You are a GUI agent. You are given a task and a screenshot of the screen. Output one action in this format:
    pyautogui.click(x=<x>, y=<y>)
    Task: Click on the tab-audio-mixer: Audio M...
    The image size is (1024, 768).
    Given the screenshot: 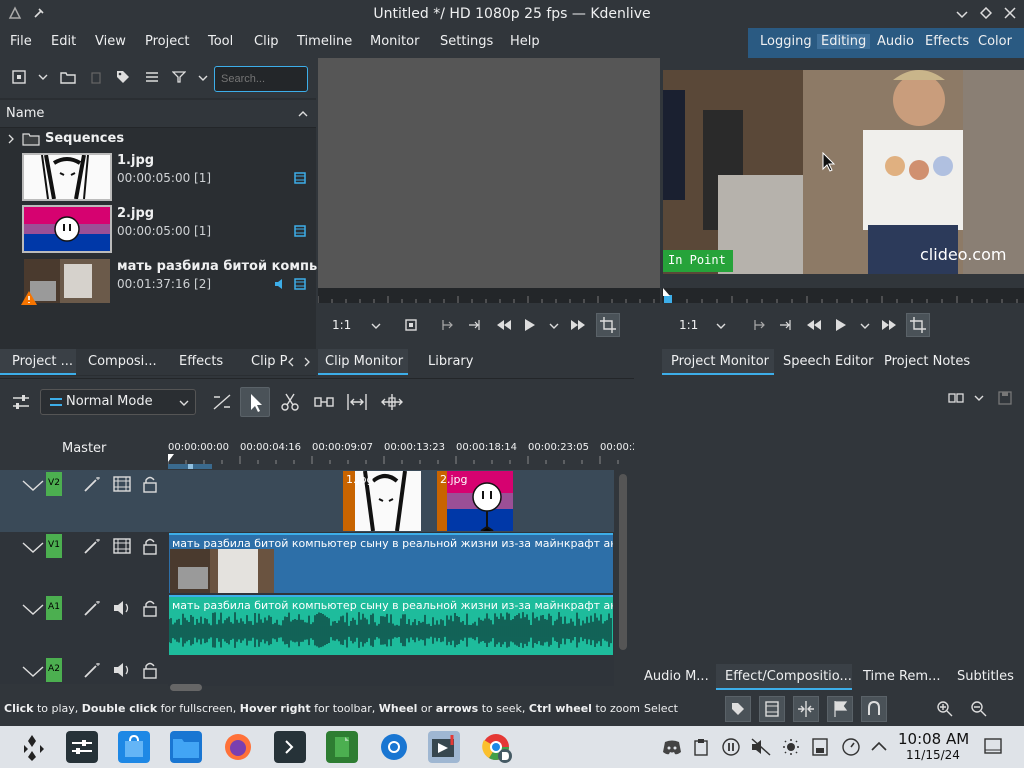 What is the action you would take?
    pyautogui.click(x=676, y=677)
    